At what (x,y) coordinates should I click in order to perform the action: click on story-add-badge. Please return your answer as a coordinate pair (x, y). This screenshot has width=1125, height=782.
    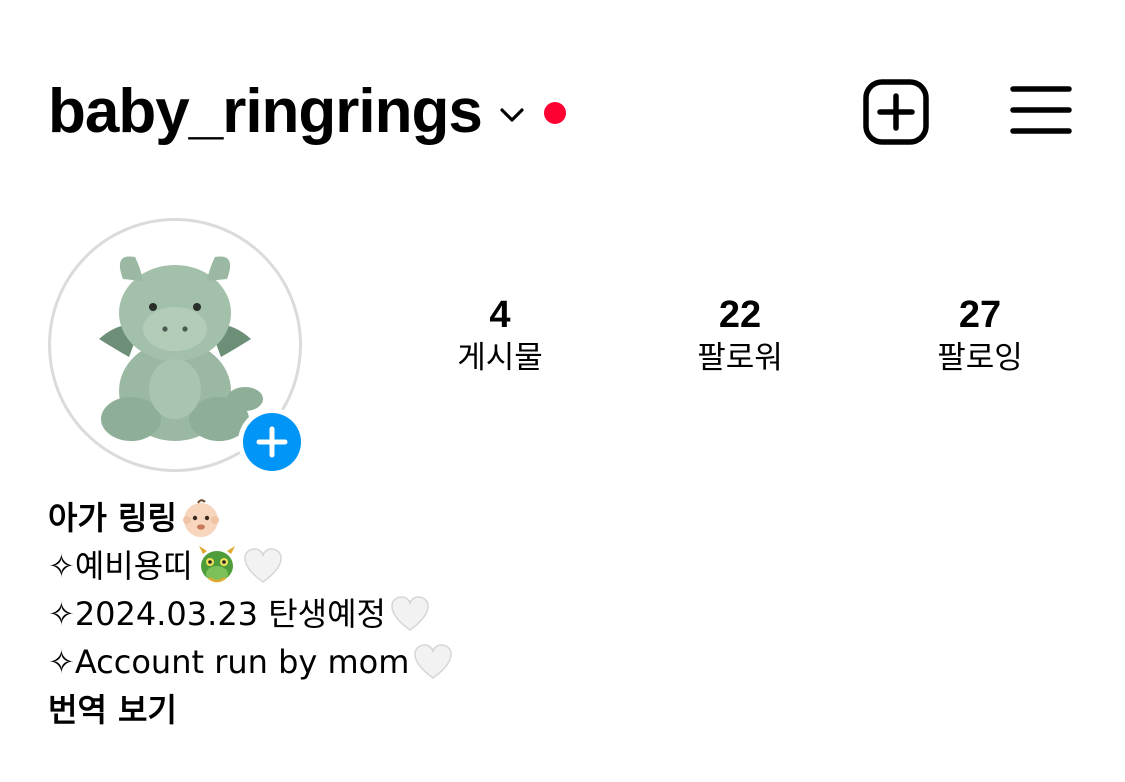
    Looking at the image, I should click on (272, 442).